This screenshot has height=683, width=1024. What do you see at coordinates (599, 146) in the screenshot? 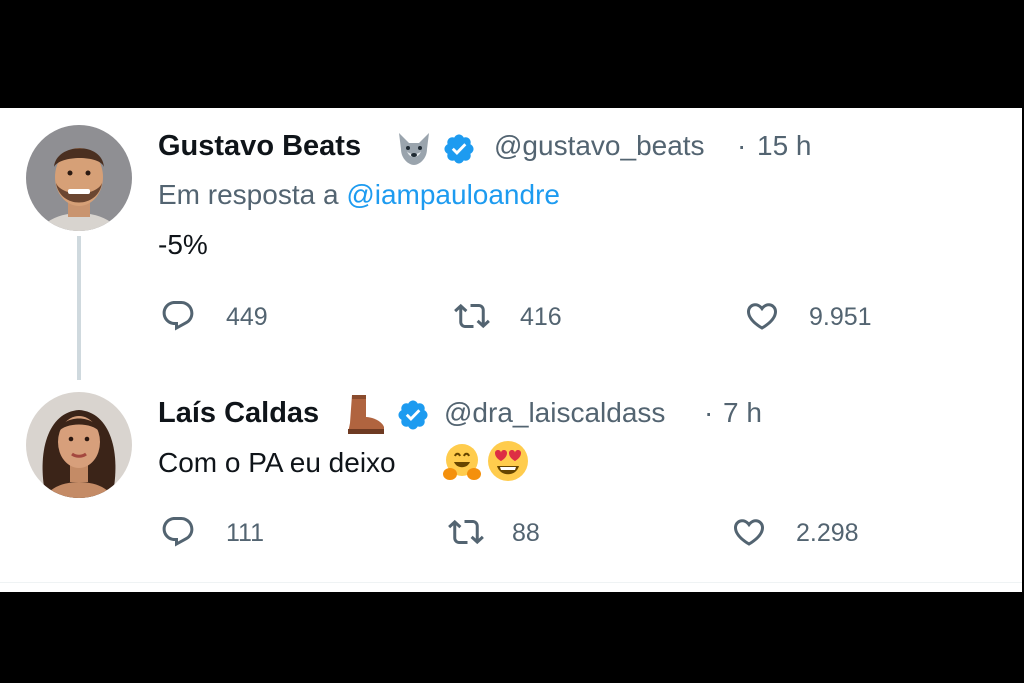
I see `author-handle: @gustavo_beats` at bounding box center [599, 146].